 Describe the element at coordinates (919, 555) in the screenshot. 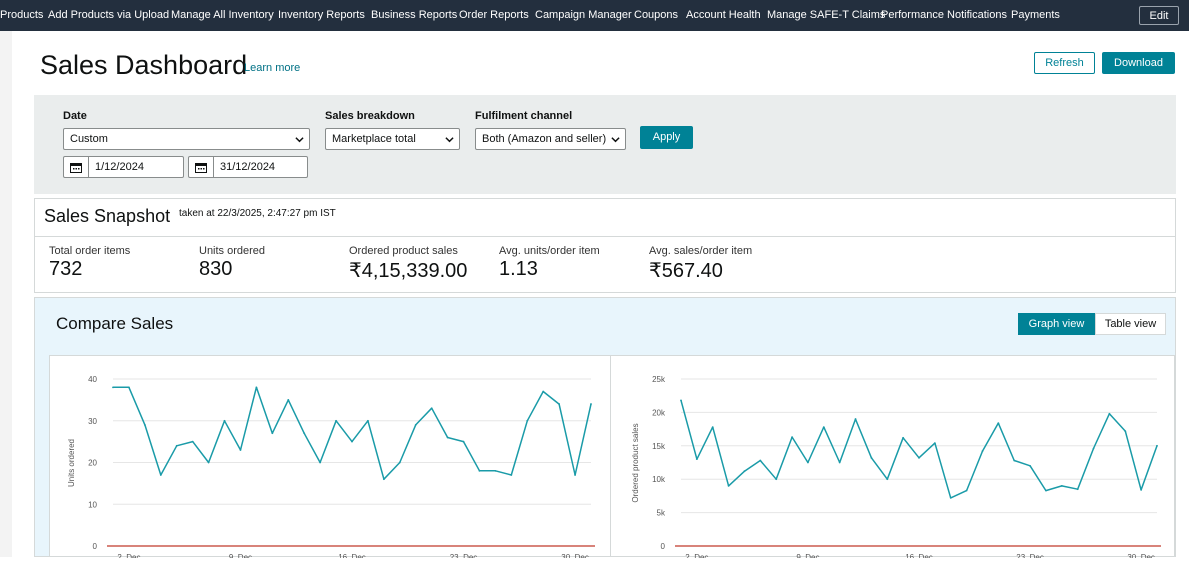

I see `x-tick-label: 16. Dec` at that location.